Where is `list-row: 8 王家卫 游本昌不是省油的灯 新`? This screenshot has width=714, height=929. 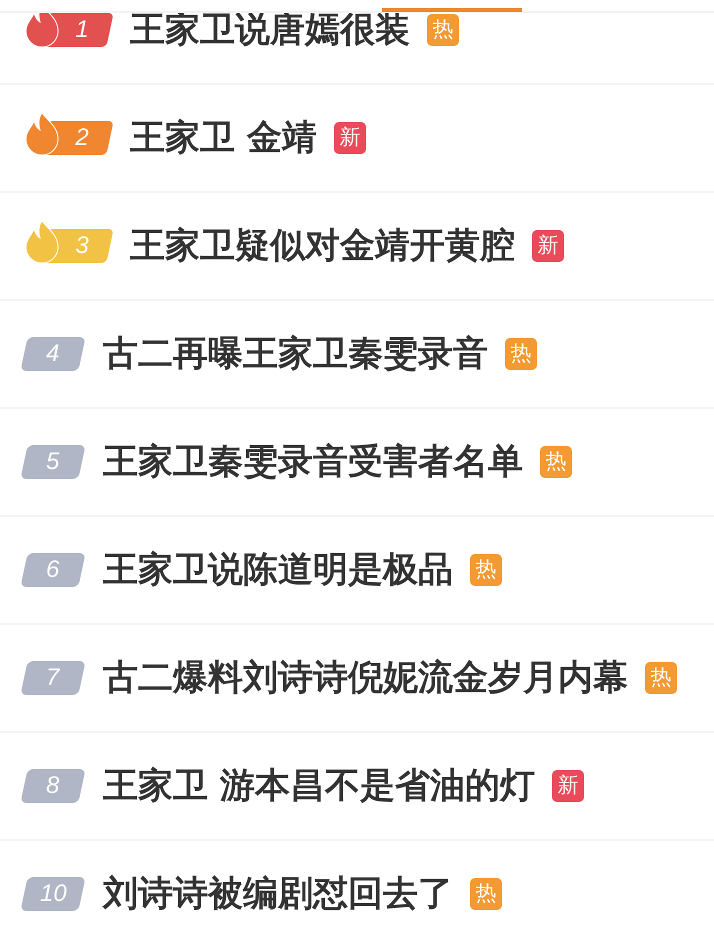
list-row: 8 王家卫 游本昌不是省油的灯 新 is located at coordinates (357, 787).